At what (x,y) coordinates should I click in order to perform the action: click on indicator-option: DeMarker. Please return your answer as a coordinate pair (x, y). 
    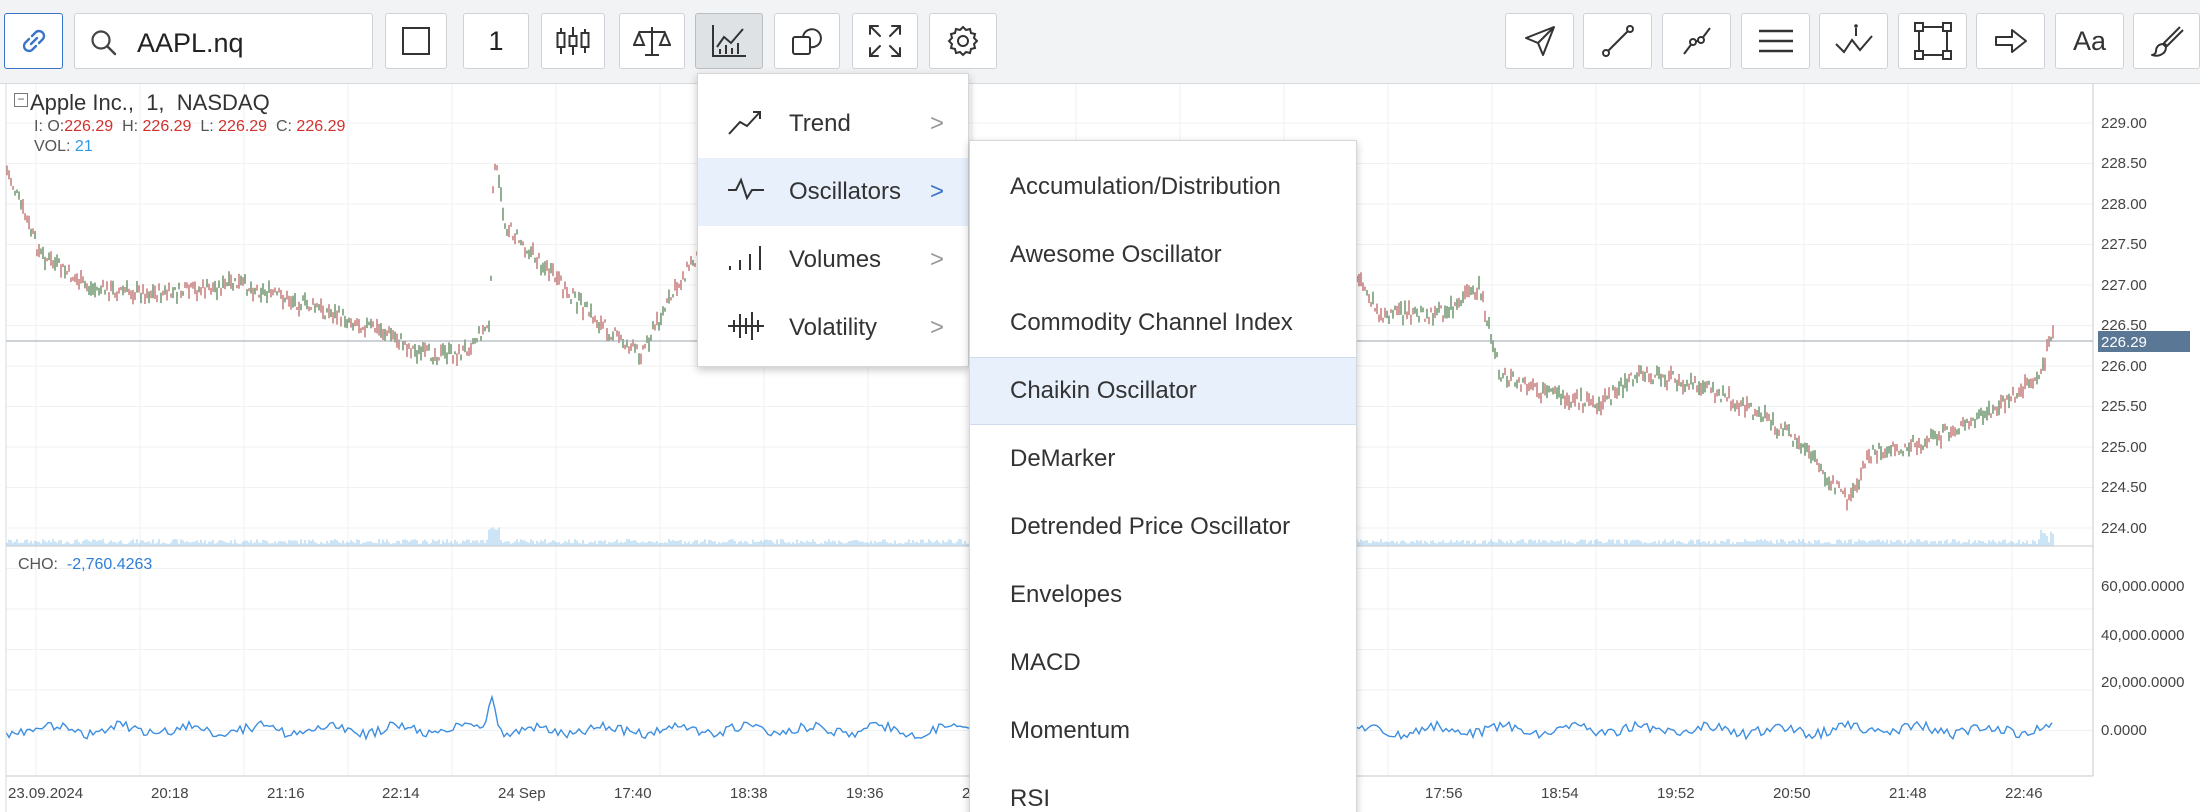
    Looking at the image, I should click on (1163, 459).